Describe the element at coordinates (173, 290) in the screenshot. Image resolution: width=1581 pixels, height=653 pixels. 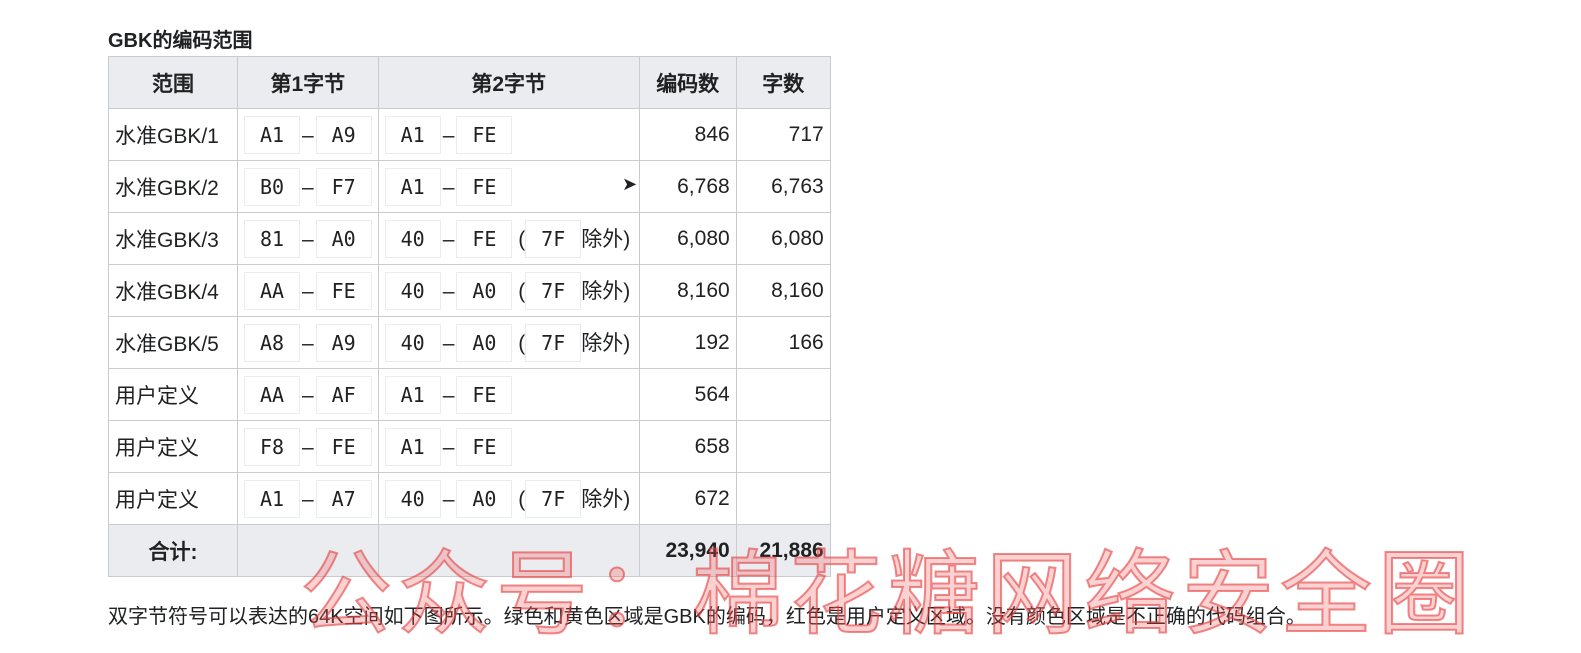
I see `range-cell: 水准GBK/4` at that location.